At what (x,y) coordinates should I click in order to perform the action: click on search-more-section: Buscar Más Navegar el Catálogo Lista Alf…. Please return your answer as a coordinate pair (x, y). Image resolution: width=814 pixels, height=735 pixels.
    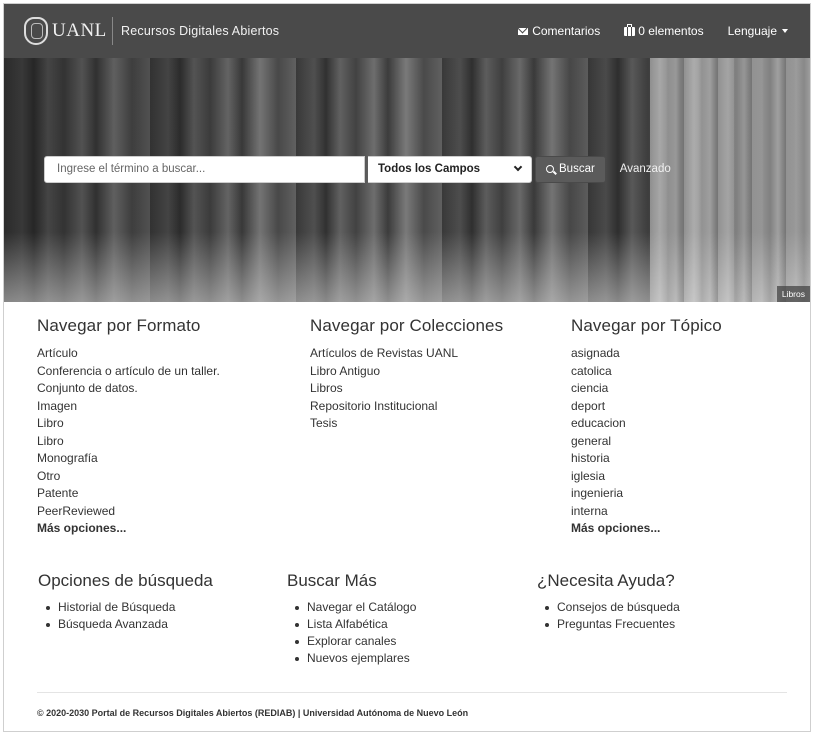
    Looking at the image, I should click on (351, 619).